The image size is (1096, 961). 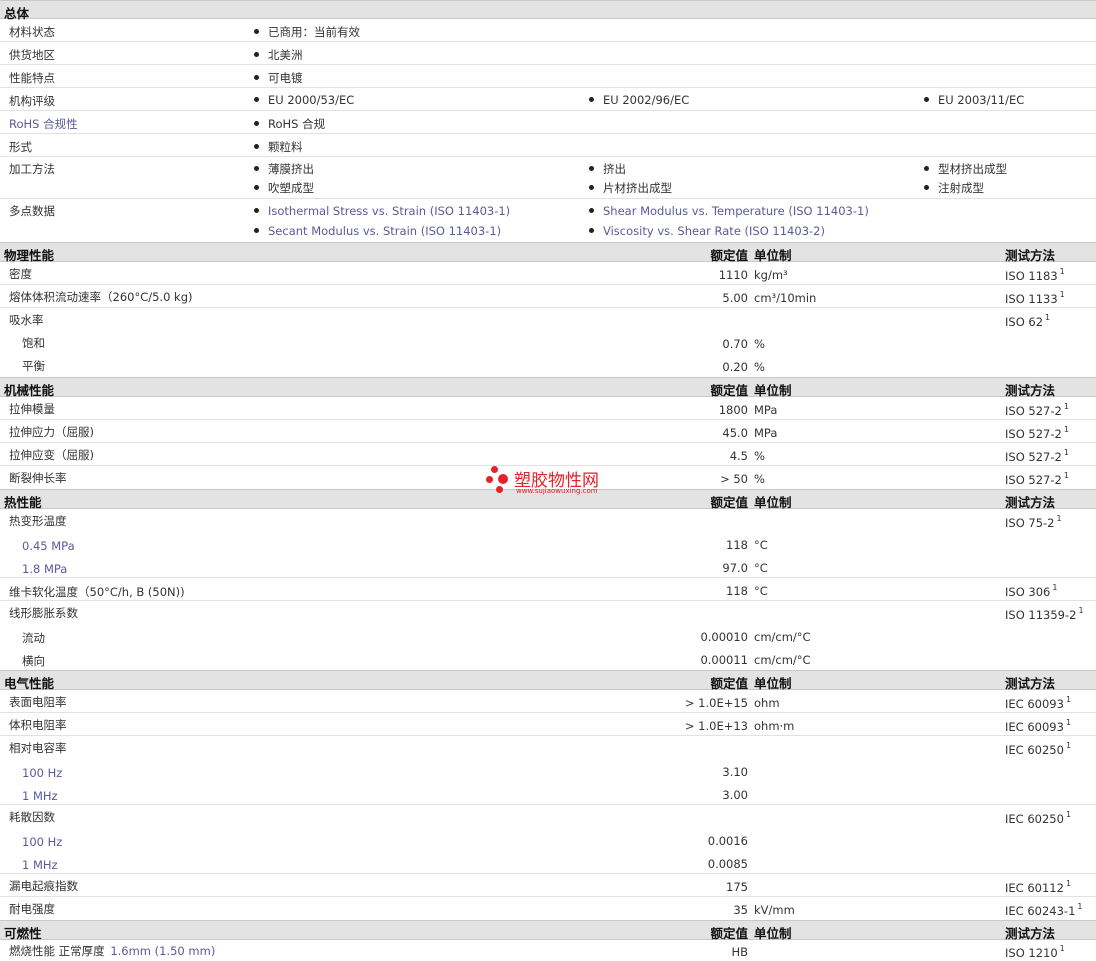 What do you see at coordinates (1038, 887) in the screenshot?
I see `test-method: IEC 60112 1` at bounding box center [1038, 887].